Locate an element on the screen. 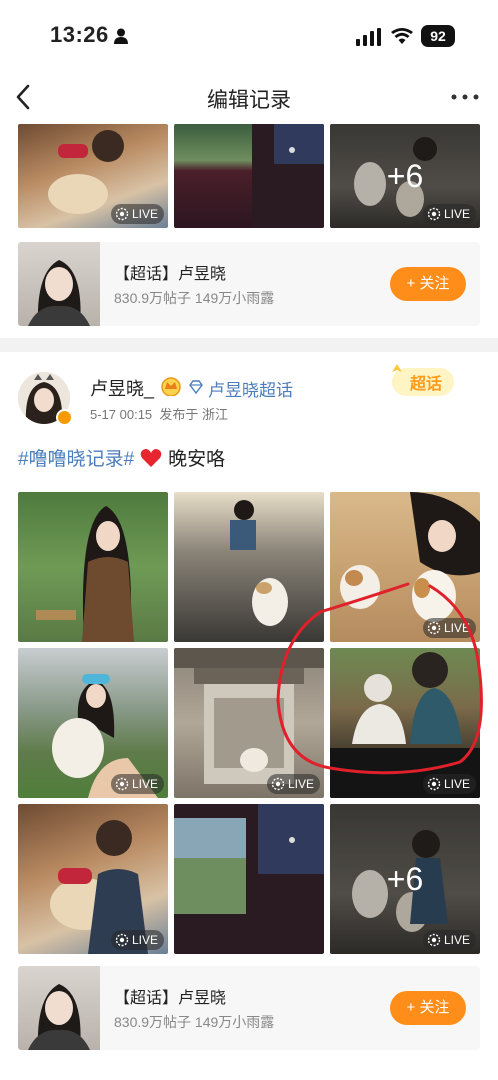 The width and height of the screenshot is (498, 1080). crown-icon is located at coordinates (171, 386).